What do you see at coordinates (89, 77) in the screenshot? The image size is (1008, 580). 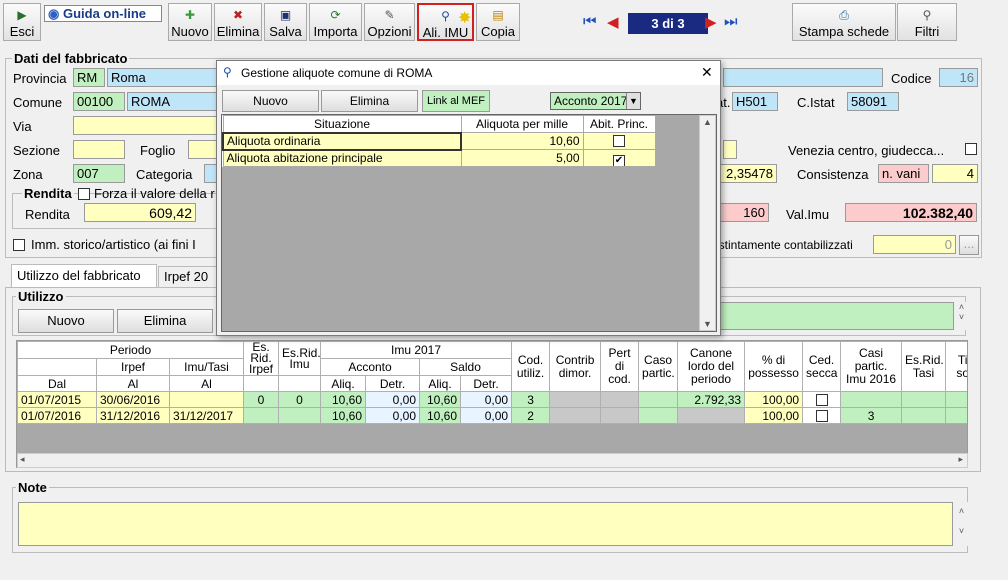 I see `provincia-code: RM` at bounding box center [89, 77].